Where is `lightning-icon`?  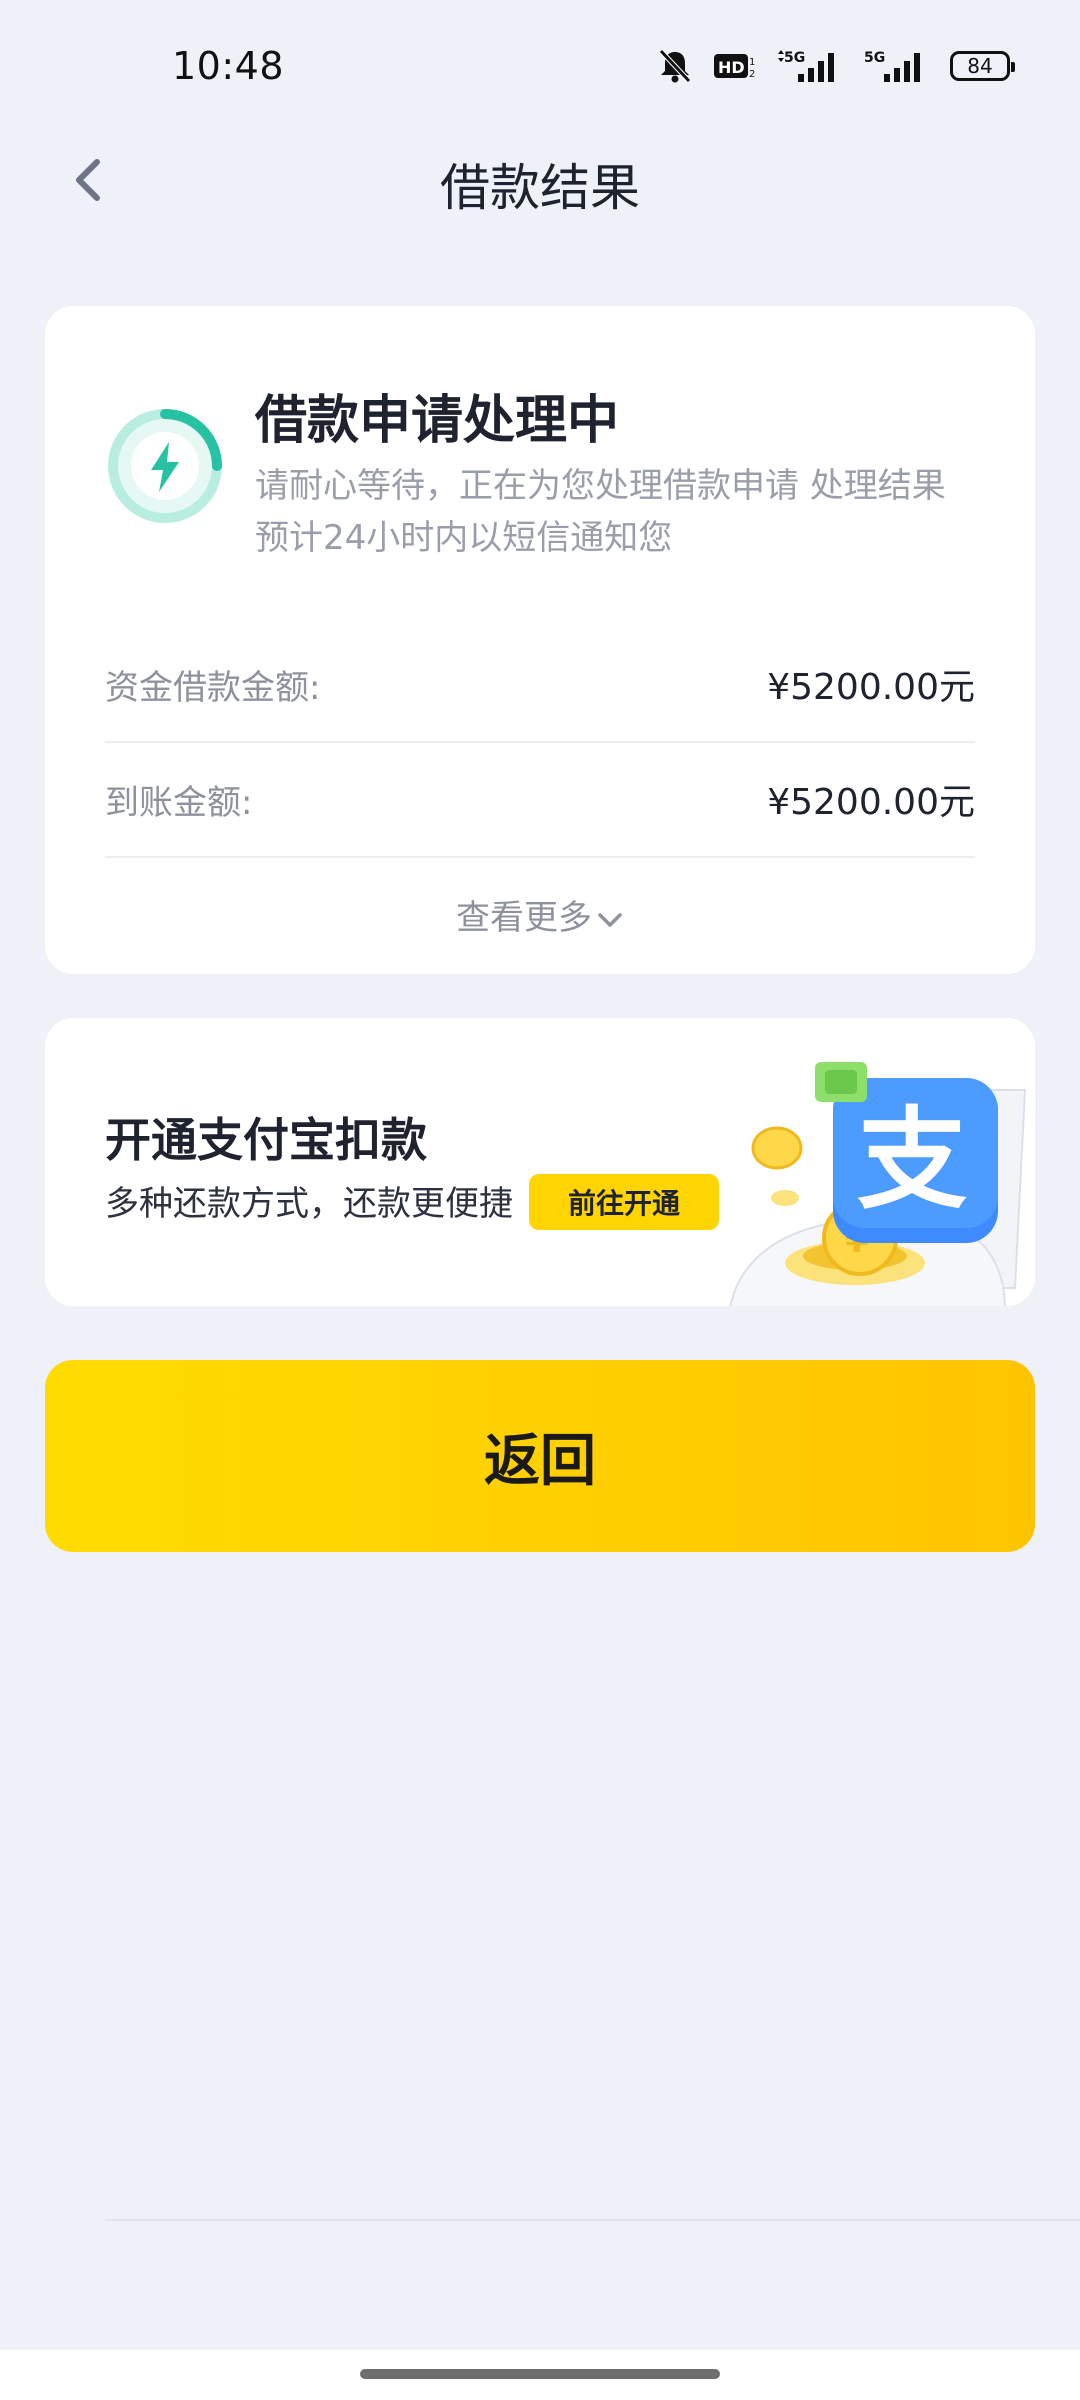
lightning-icon is located at coordinates (165, 466).